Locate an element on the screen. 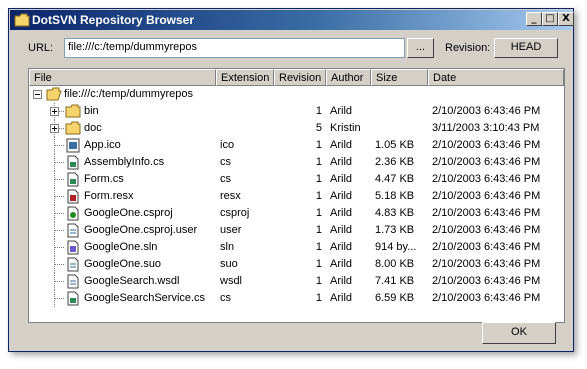  file-name: GoogleOne.csproj.user is located at coordinates (141, 230).